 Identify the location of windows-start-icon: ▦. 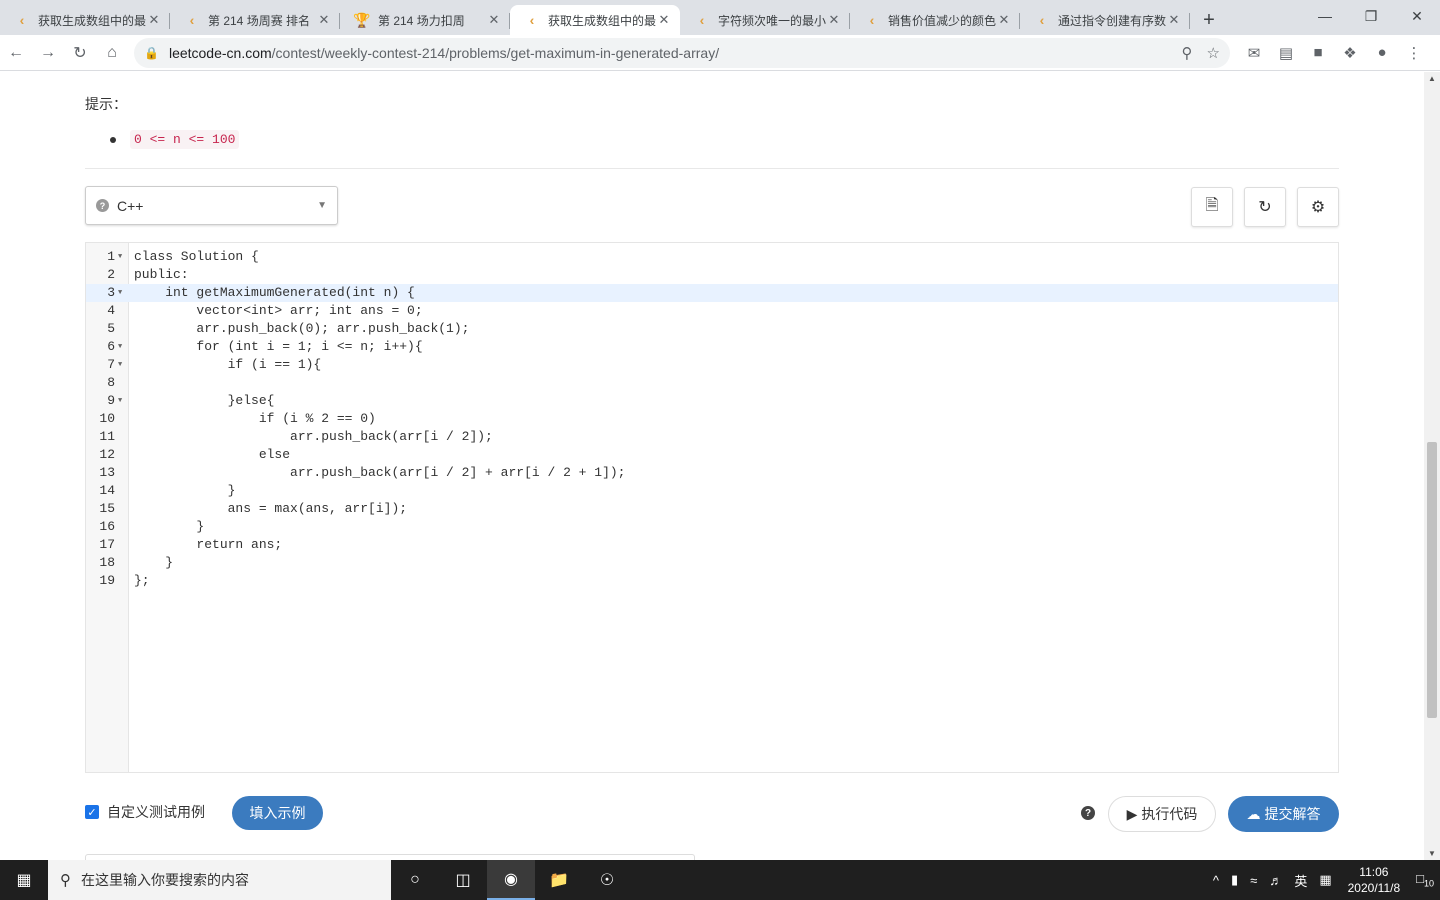
(24, 880).